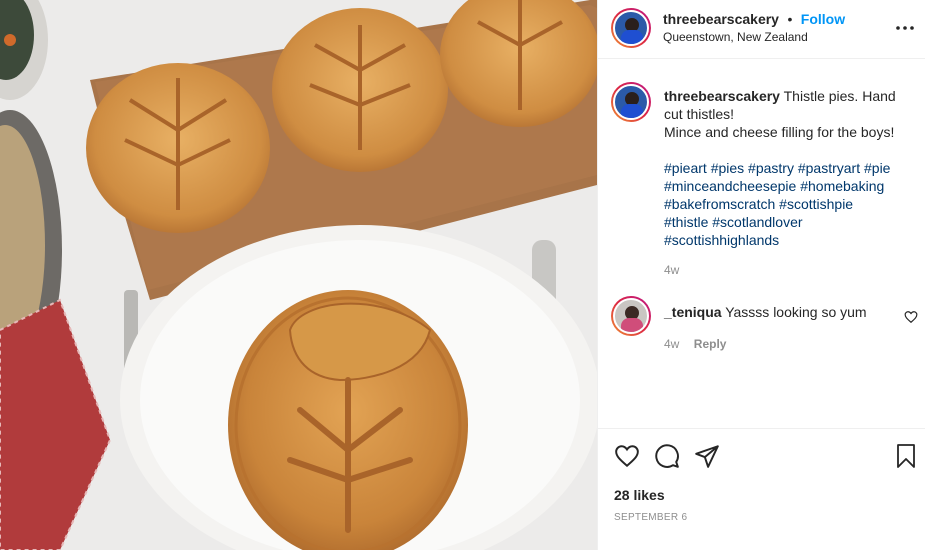 The width and height of the screenshot is (925, 551). I want to click on comment-bubble-icon, so click(667, 456).